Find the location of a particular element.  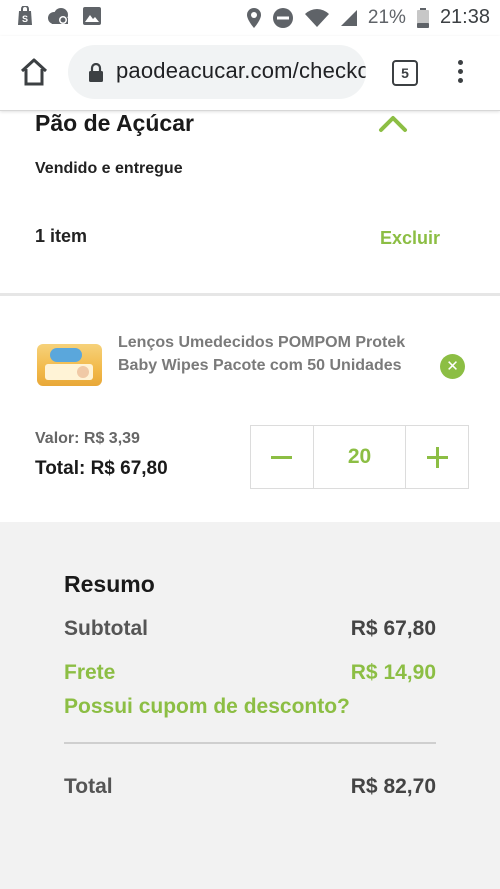

remove-all-button: Excluir is located at coordinates (410, 238).